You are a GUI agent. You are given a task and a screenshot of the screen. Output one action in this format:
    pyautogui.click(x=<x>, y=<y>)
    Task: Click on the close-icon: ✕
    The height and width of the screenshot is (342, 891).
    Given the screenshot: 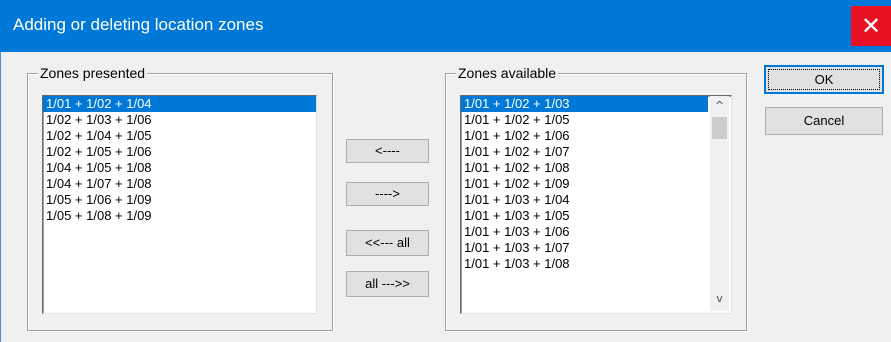 What is the action you would take?
    pyautogui.click(x=871, y=26)
    